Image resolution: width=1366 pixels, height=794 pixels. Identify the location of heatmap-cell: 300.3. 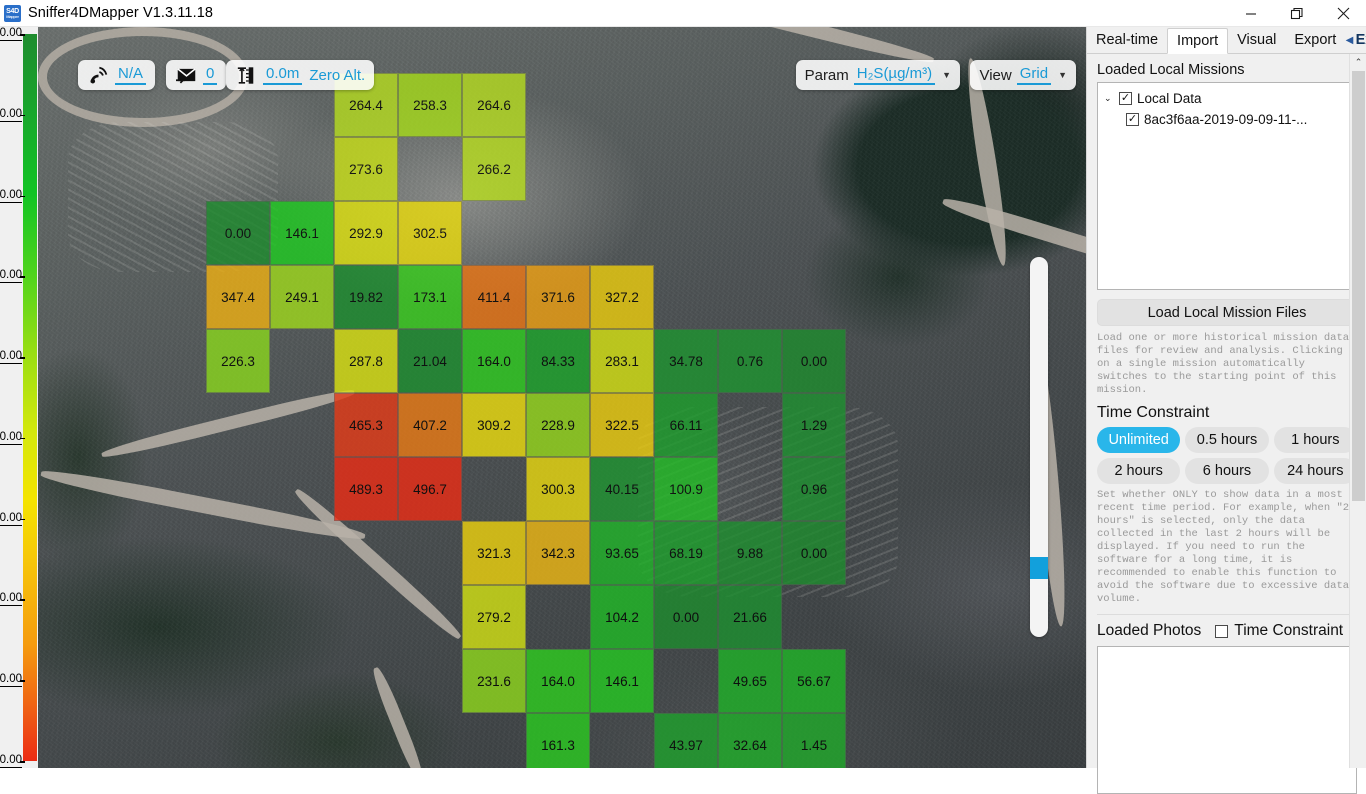
(558, 489).